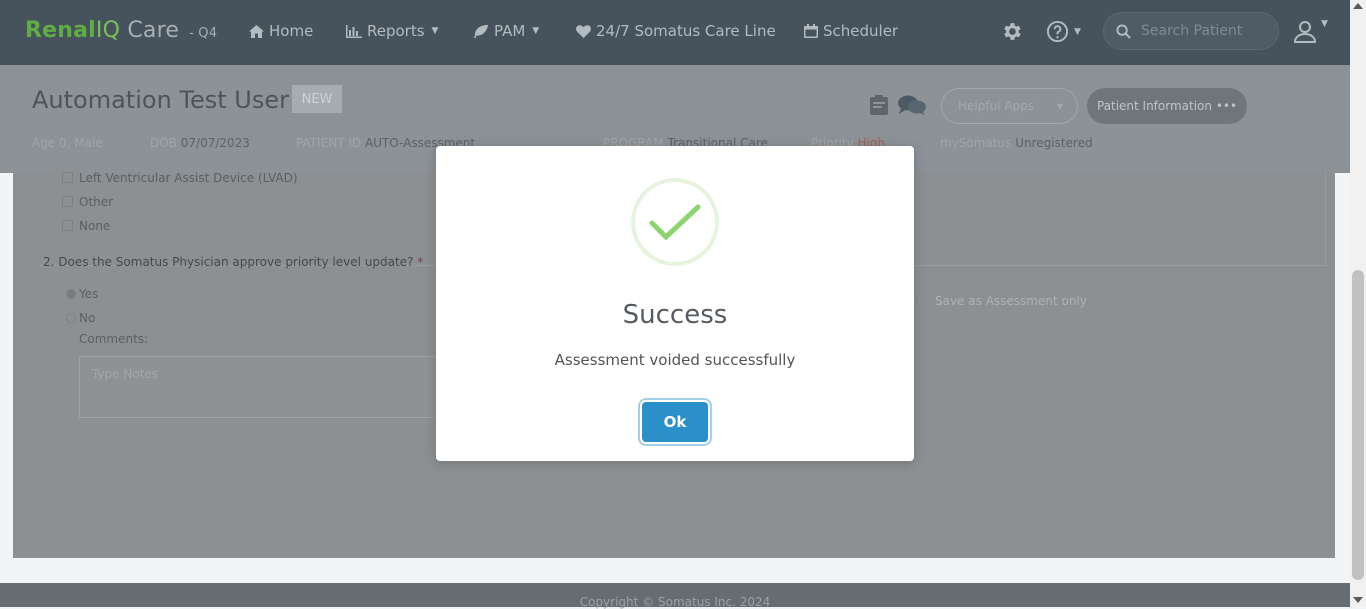 The width and height of the screenshot is (1366, 609). What do you see at coordinates (95, 226) in the screenshot?
I see `option-none-label: None` at bounding box center [95, 226].